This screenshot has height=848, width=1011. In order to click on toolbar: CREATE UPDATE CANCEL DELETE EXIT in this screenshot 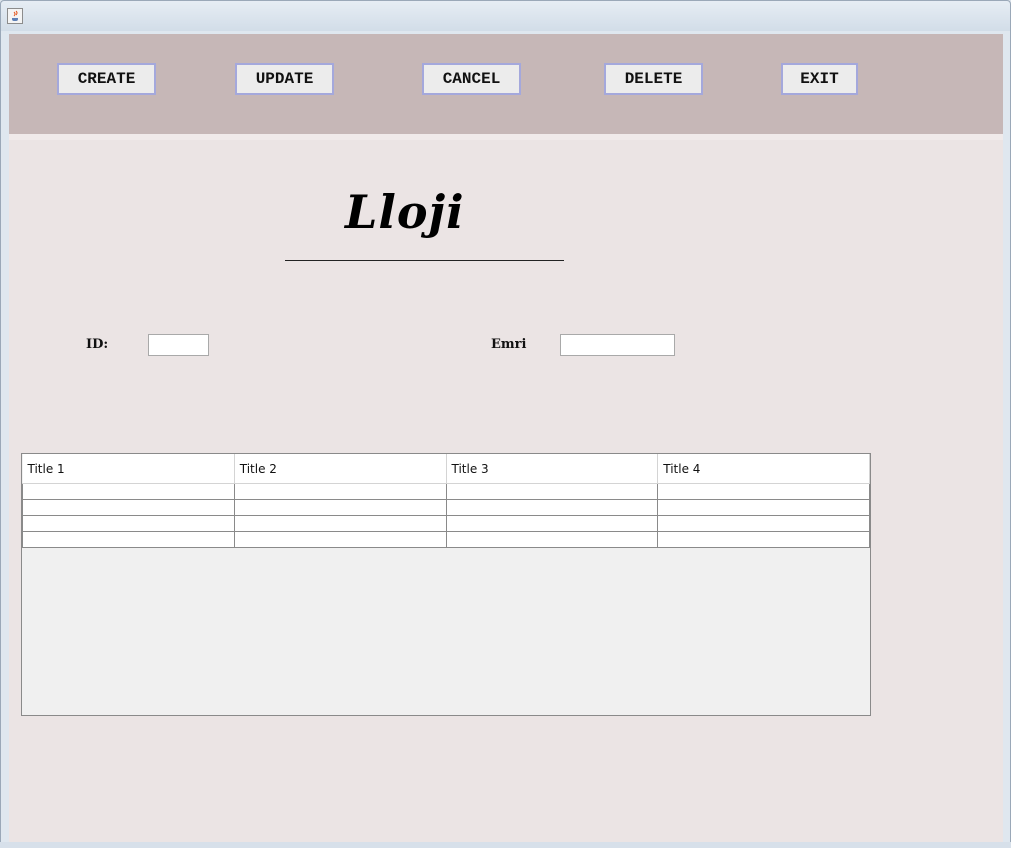, I will do `click(506, 84)`.